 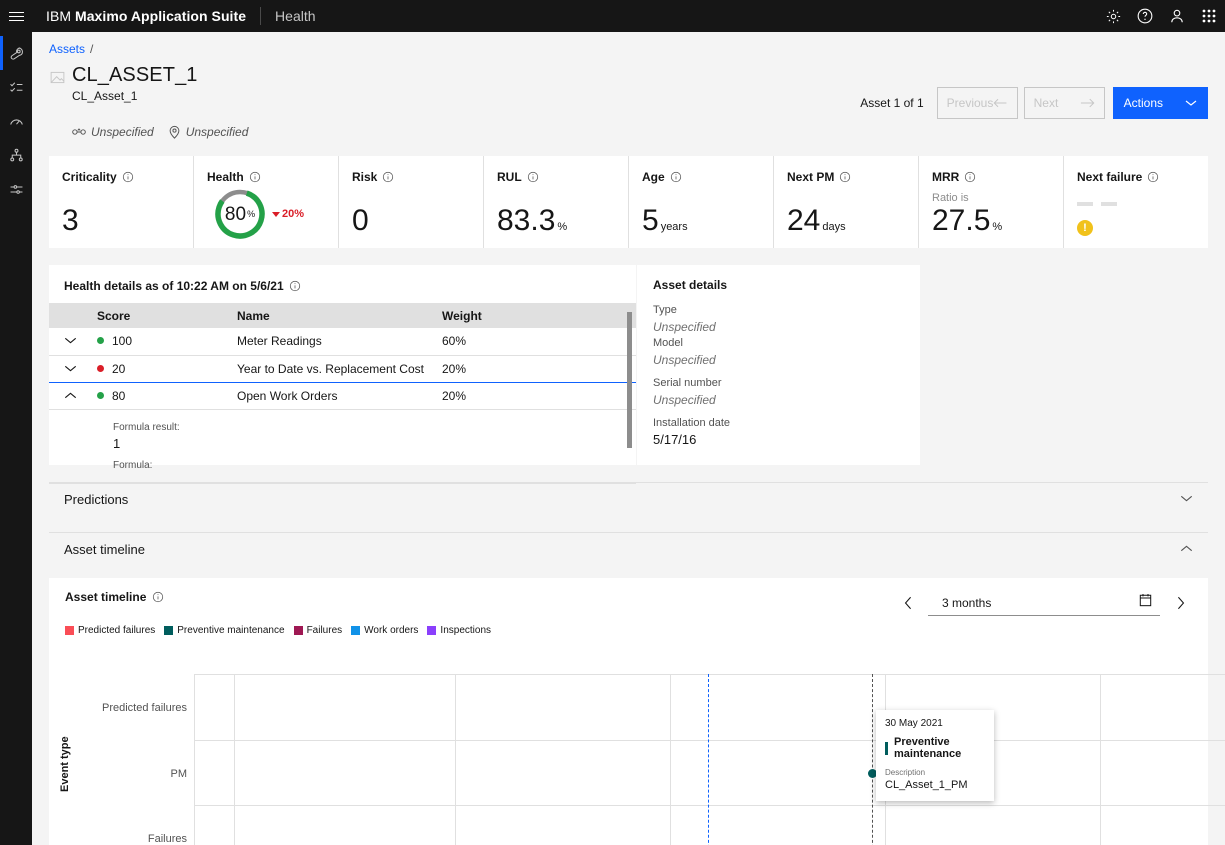 What do you see at coordinates (365, 177) in the screenshot?
I see `kpi-risk-label: Risk` at bounding box center [365, 177].